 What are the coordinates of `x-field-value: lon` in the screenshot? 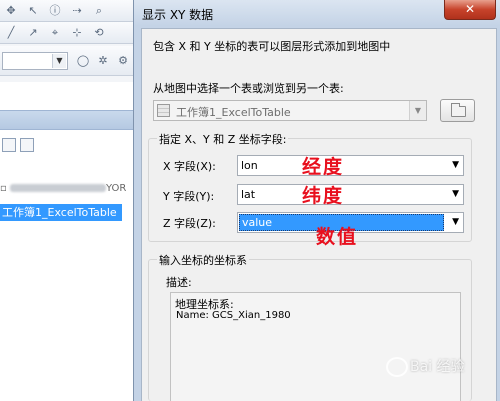 It's located at (249, 165).